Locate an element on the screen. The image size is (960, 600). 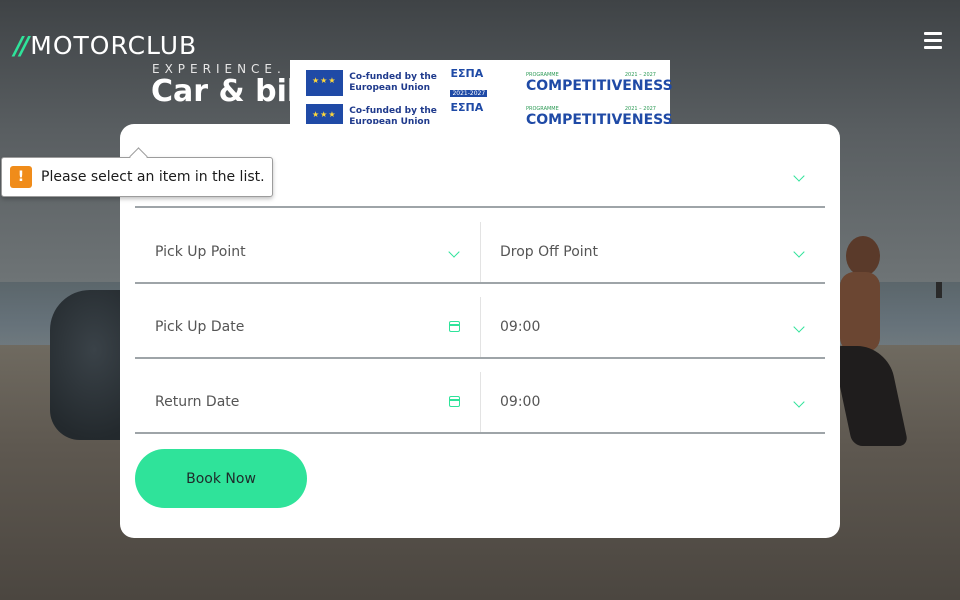
return-date-input: Return Date is located at coordinates (307, 403).